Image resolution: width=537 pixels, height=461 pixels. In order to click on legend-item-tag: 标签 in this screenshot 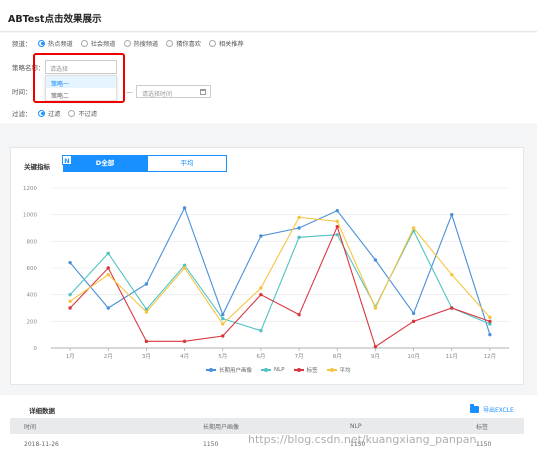, I will do `click(305, 370)`.